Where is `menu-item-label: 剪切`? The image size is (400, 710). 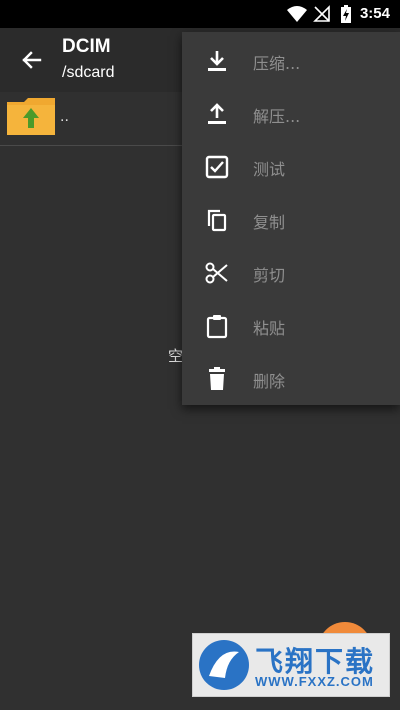 menu-item-label: 剪切 is located at coordinates (269, 275).